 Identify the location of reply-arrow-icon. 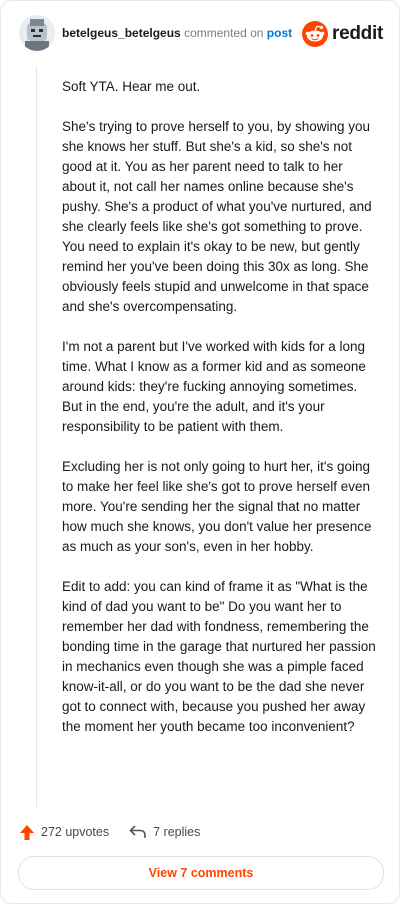
(137, 831).